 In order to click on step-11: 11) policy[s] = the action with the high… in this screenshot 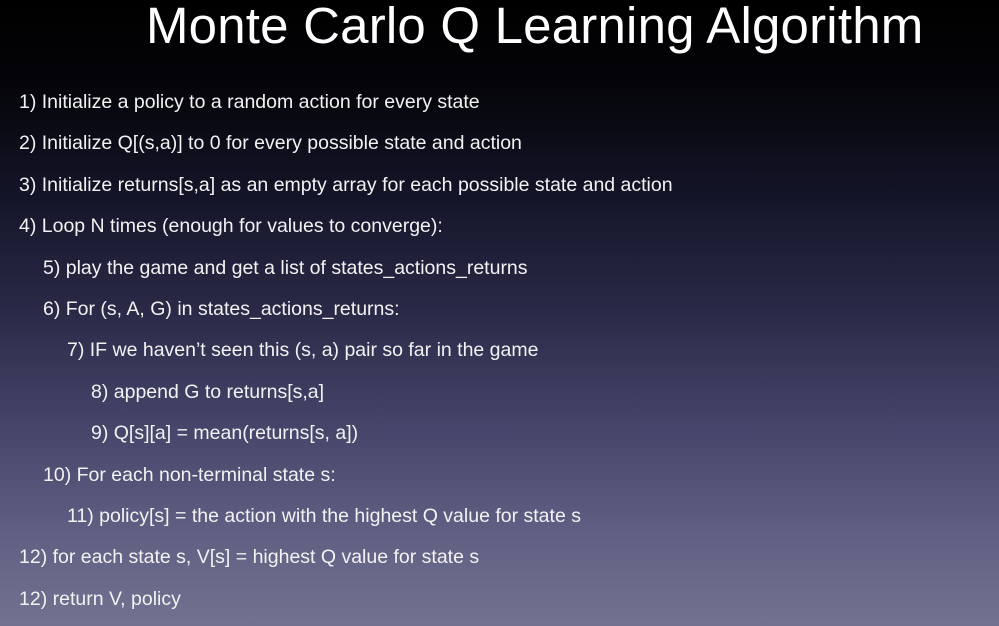, I will do `click(324, 515)`.